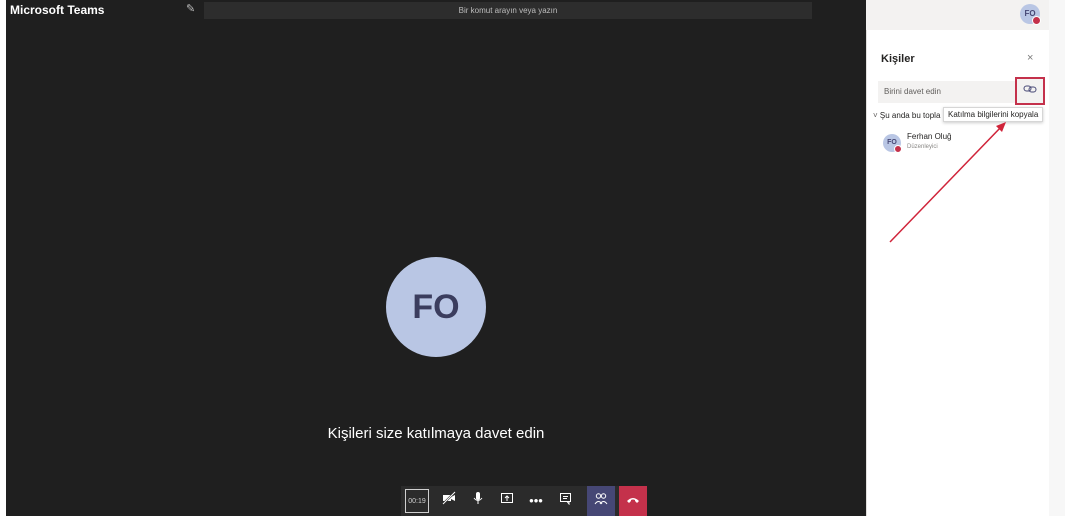  What do you see at coordinates (417, 501) in the screenshot?
I see `call-timer: 00:19` at bounding box center [417, 501].